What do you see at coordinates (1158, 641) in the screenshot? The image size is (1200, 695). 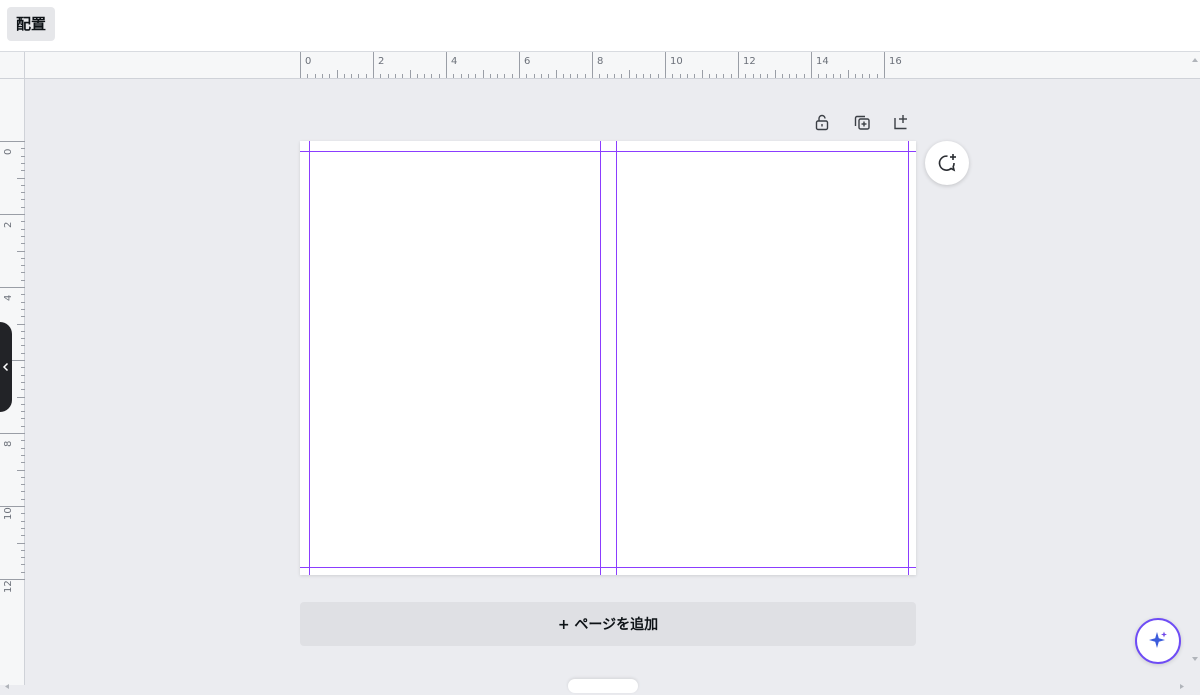 I see `magic-assistant-button` at bounding box center [1158, 641].